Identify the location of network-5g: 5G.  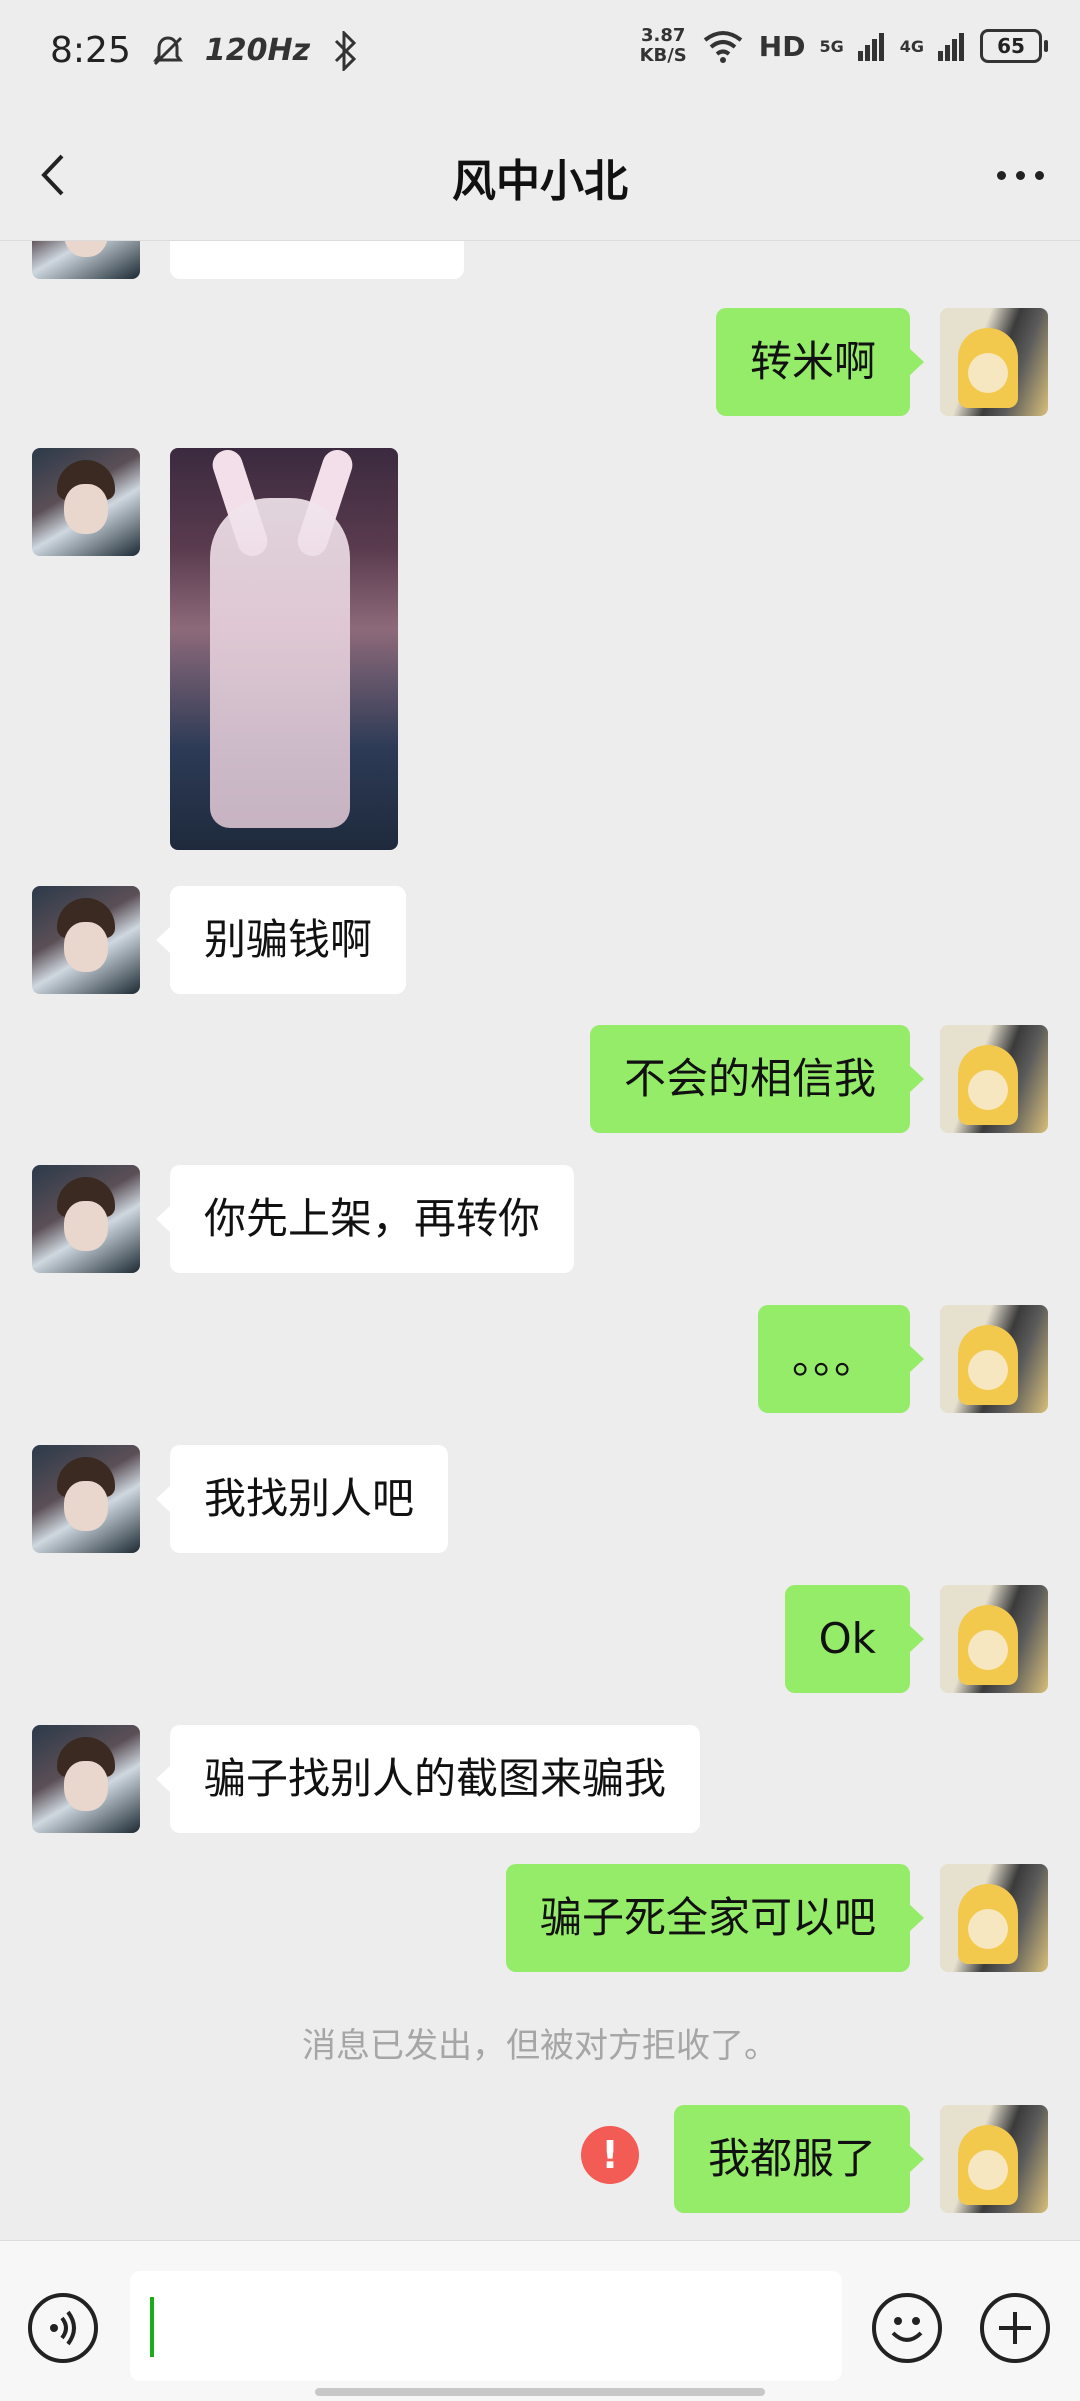
(831, 46).